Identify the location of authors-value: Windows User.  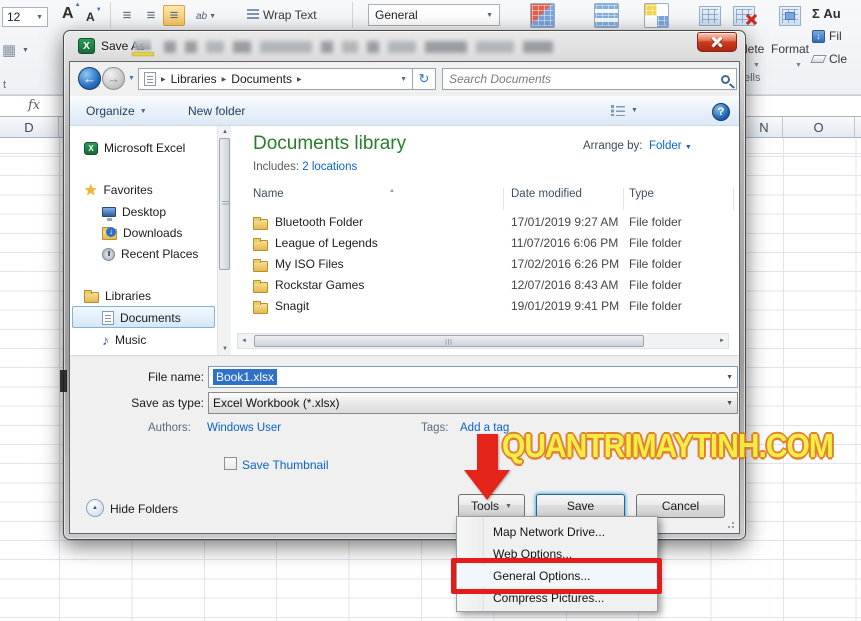
(244, 428).